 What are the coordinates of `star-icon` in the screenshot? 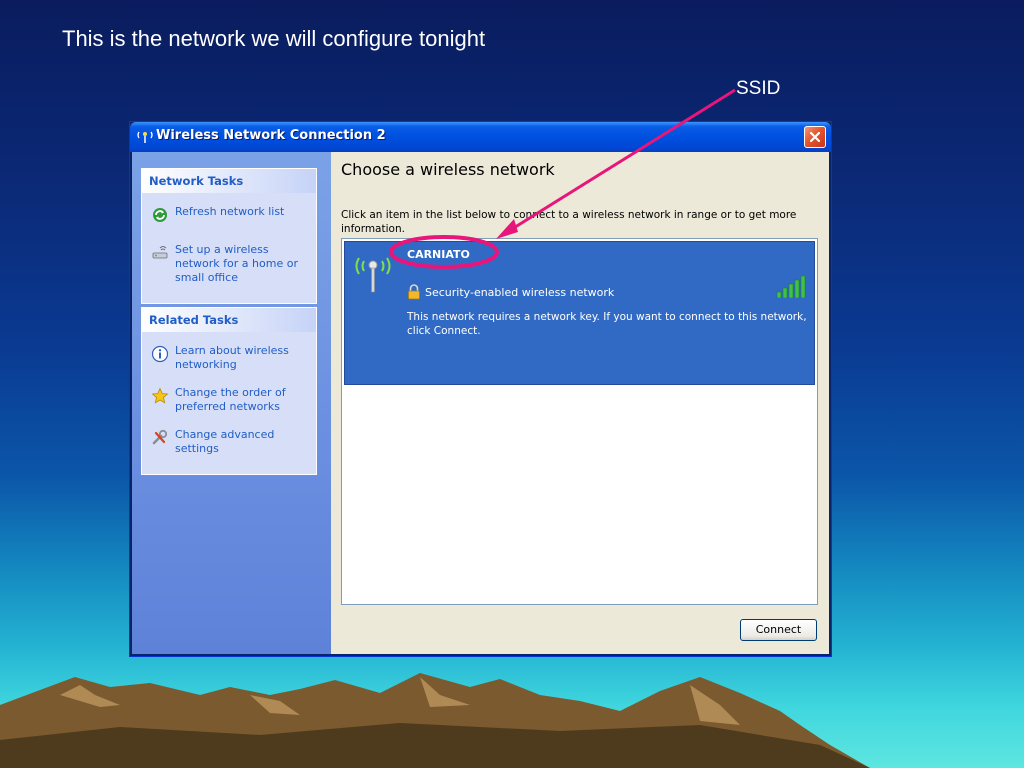 It's located at (160, 395).